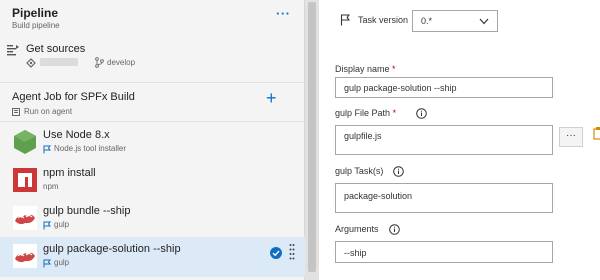 The height and width of the screenshot is (280, 600). What do you see at coordinates (427, 21) in the screenshot?
I see `task-version-value: 0.*` at bounding box center [427, 21].